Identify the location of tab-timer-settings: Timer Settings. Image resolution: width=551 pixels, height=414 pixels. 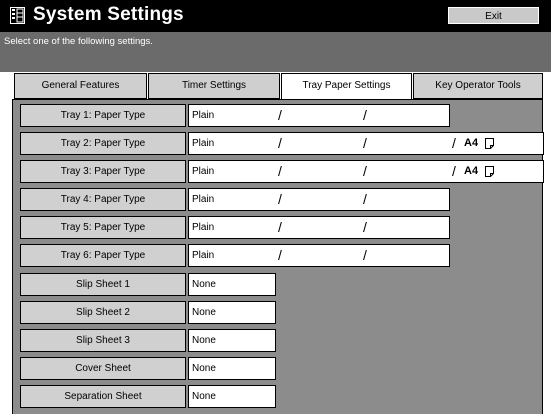
(214, 86).